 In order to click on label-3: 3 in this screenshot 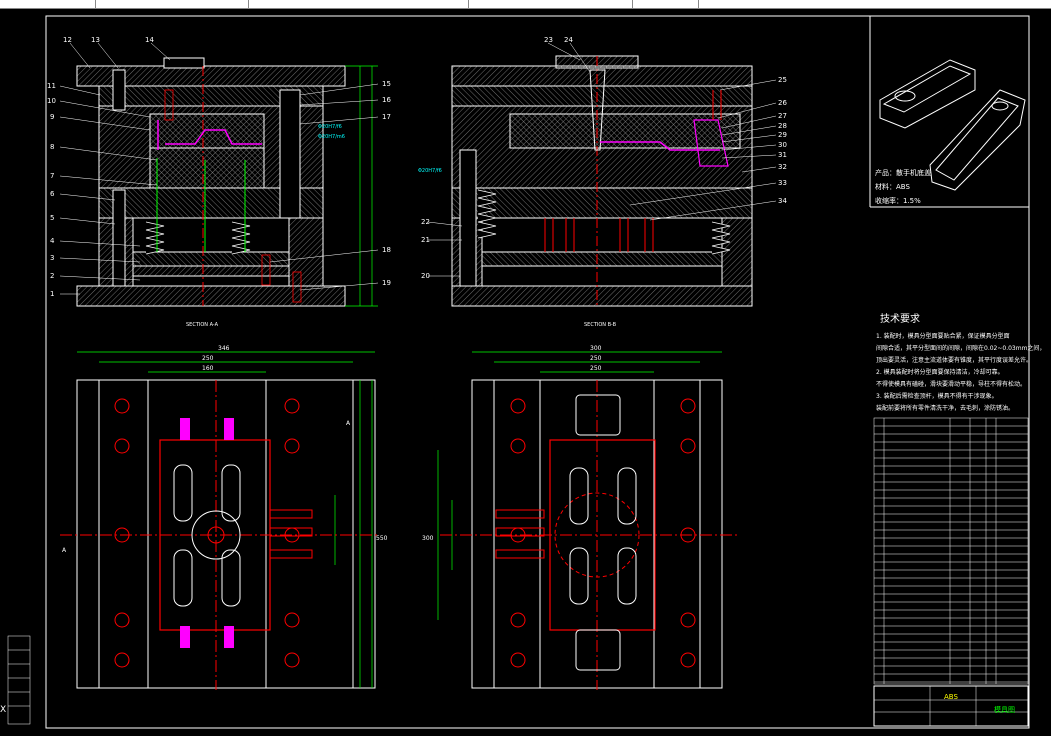, I will do `click(52, 258)`.